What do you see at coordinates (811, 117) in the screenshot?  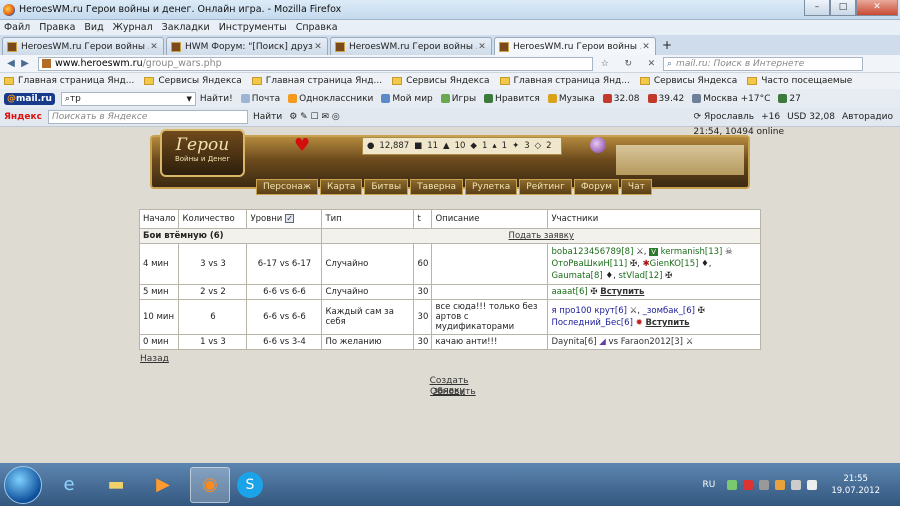 I see `yandex-usd: USD 32,08` at bounding box center [811, 117].